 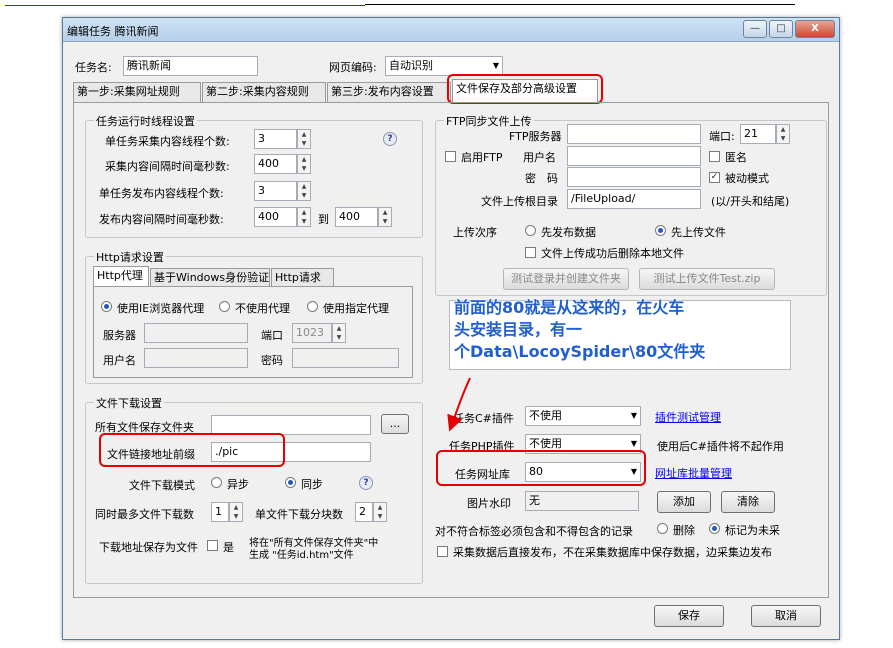 What do you see at coordinates (580, 351) in the screenshot?
I see `annotation-line-3: 个Data\LocoySpider\80文件夹` at bounding box center [580, 351].